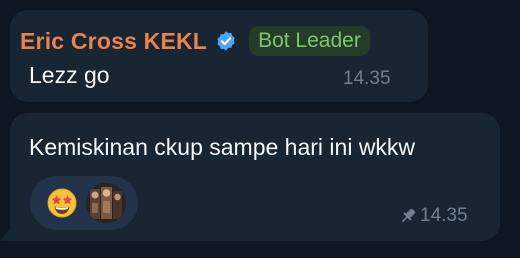  Describe the element at coordinates (444, 215) in the screenshot. I see `message-time-text: 14.35` at that location.